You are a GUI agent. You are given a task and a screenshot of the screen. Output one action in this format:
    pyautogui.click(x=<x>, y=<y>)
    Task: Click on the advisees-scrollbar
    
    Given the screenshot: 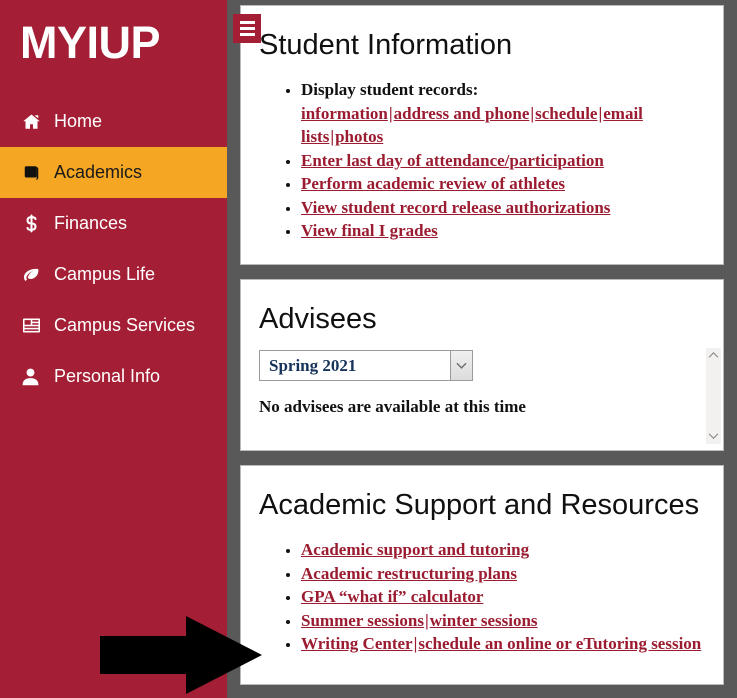 What is the action you would take?
    pyautogui.click(x=713, y=396)
    